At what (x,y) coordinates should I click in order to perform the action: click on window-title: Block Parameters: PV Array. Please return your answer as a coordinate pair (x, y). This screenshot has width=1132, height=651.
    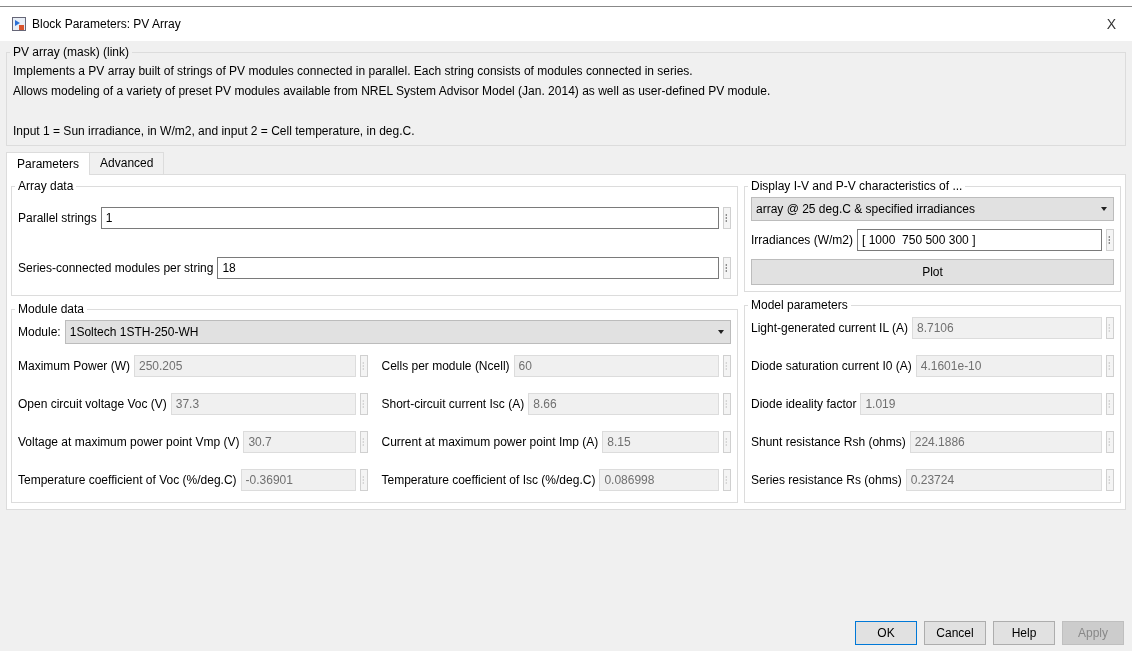
    Looking at the image, I should click on (107, 24).